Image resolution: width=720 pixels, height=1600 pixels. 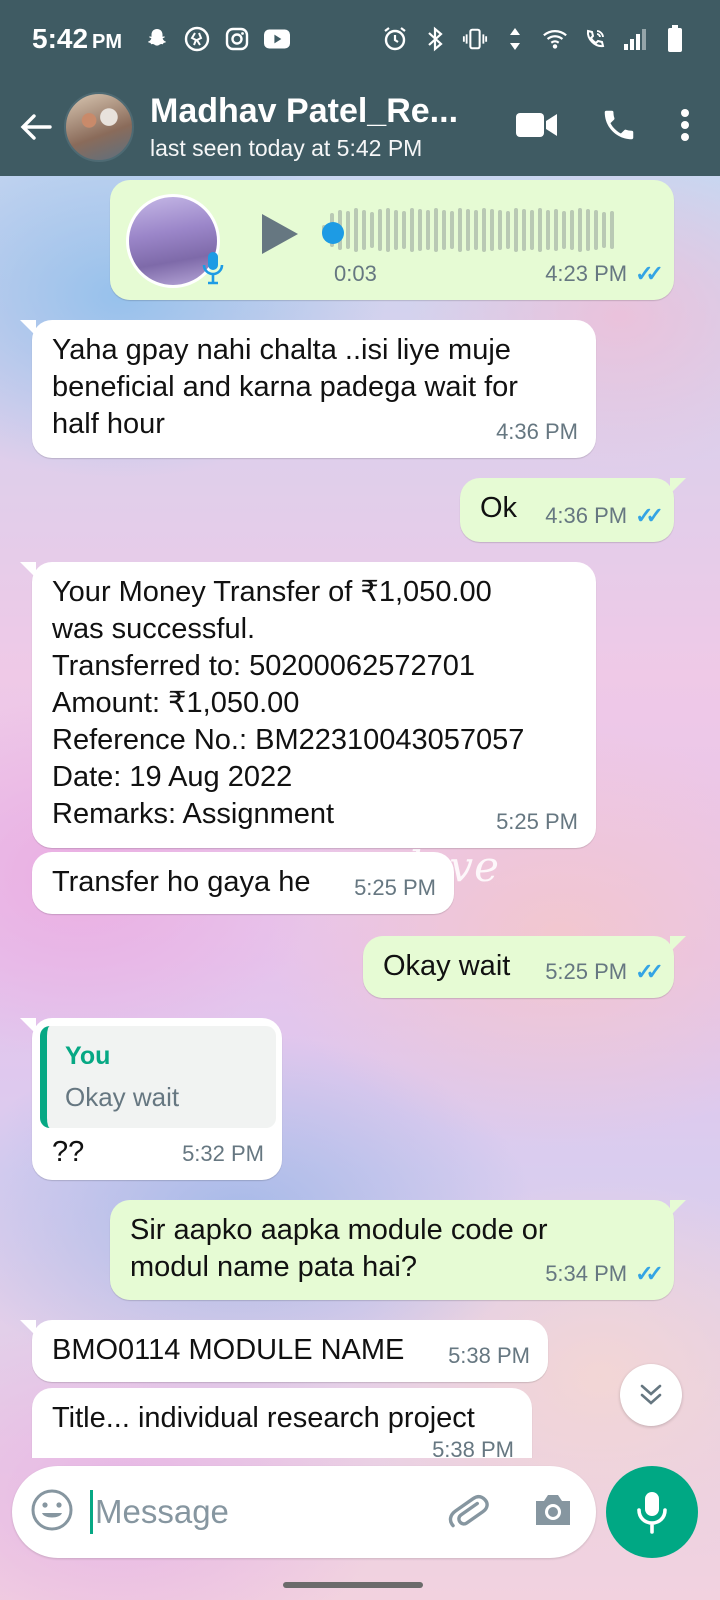 I want to click on arrow-left-icon, so click(x=36, y=127).